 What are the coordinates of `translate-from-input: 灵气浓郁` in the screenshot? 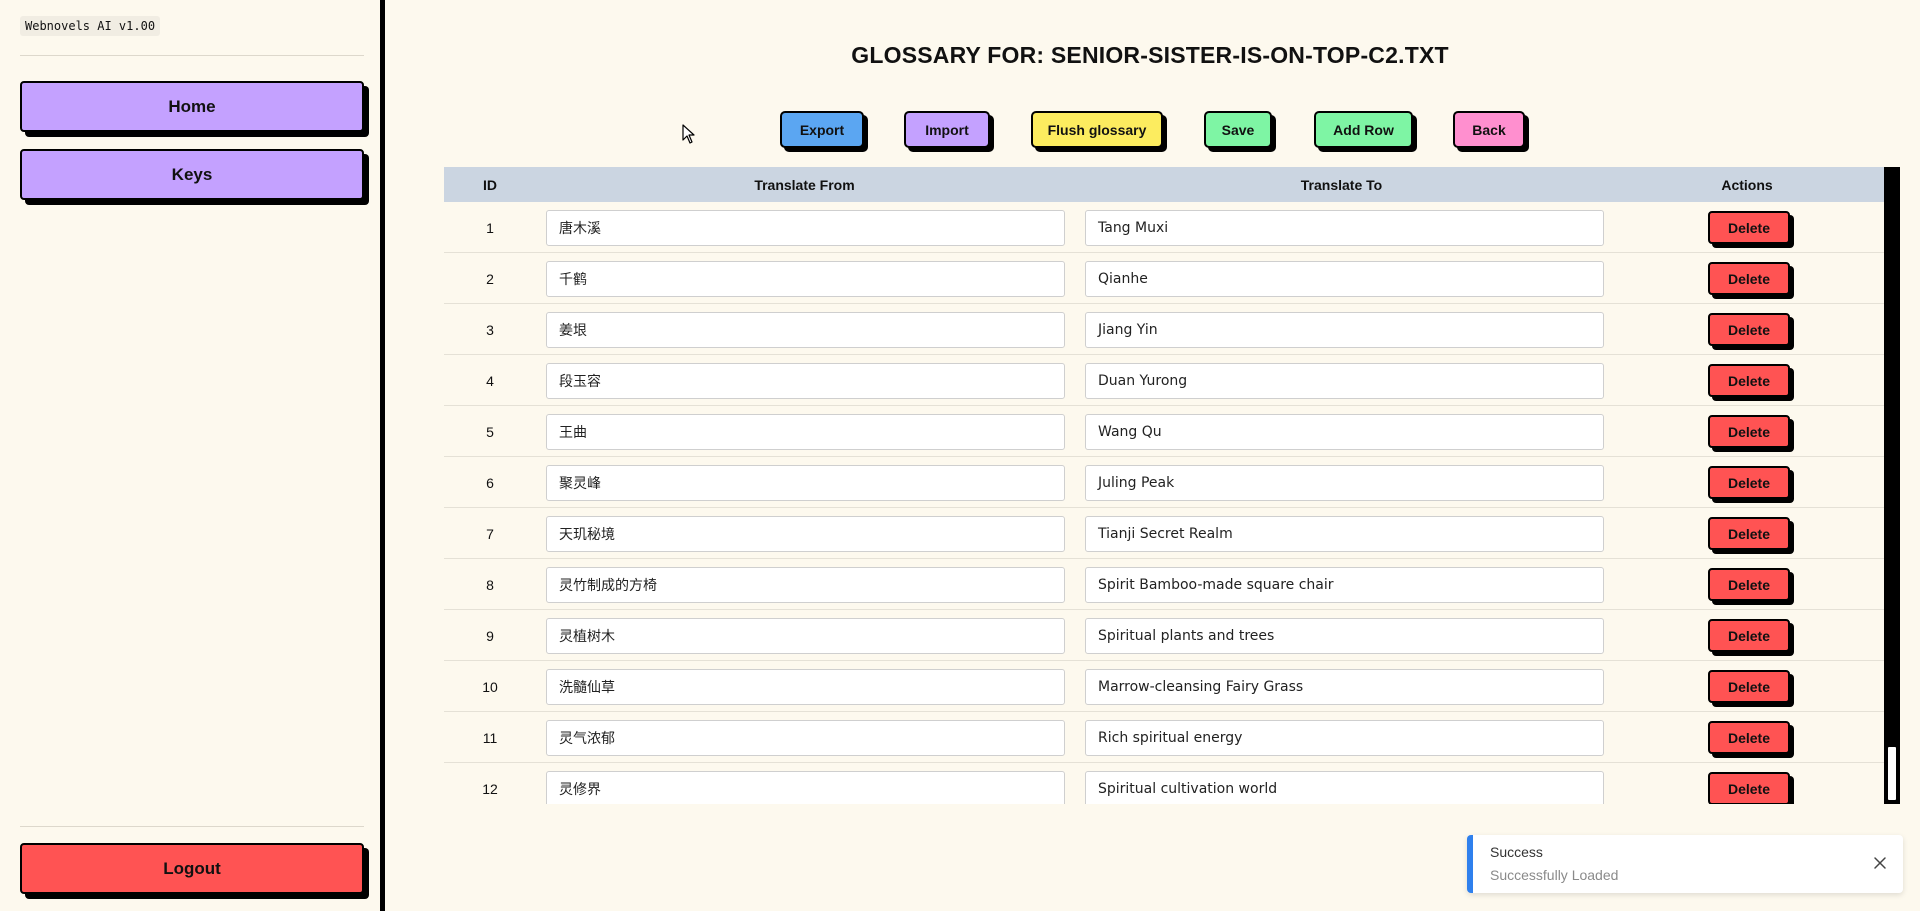 It's located at (805, 738).